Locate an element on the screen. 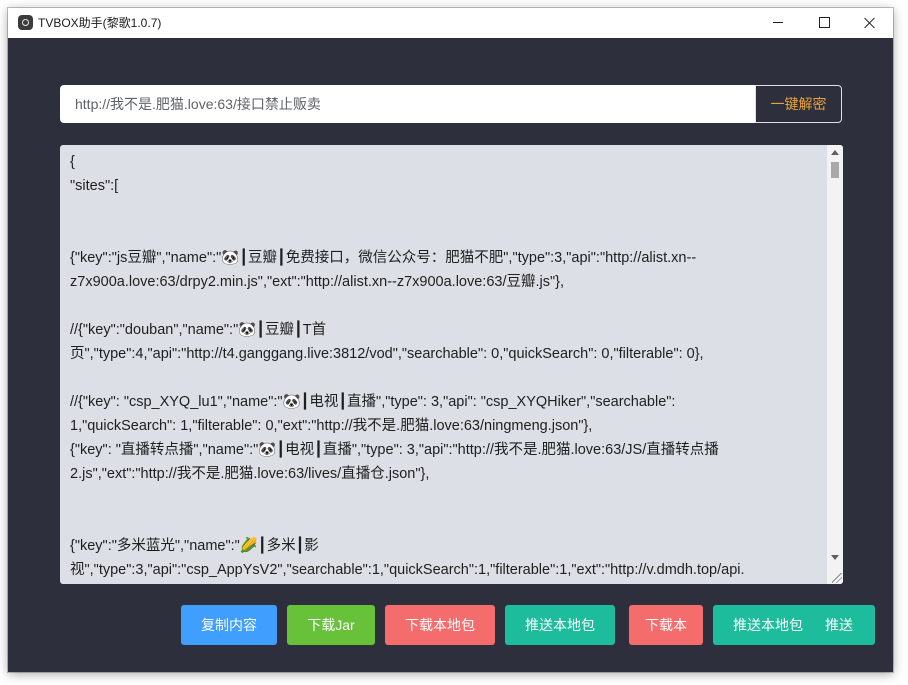  editor-line: "sites":[ is located at coordinates (94, 186).